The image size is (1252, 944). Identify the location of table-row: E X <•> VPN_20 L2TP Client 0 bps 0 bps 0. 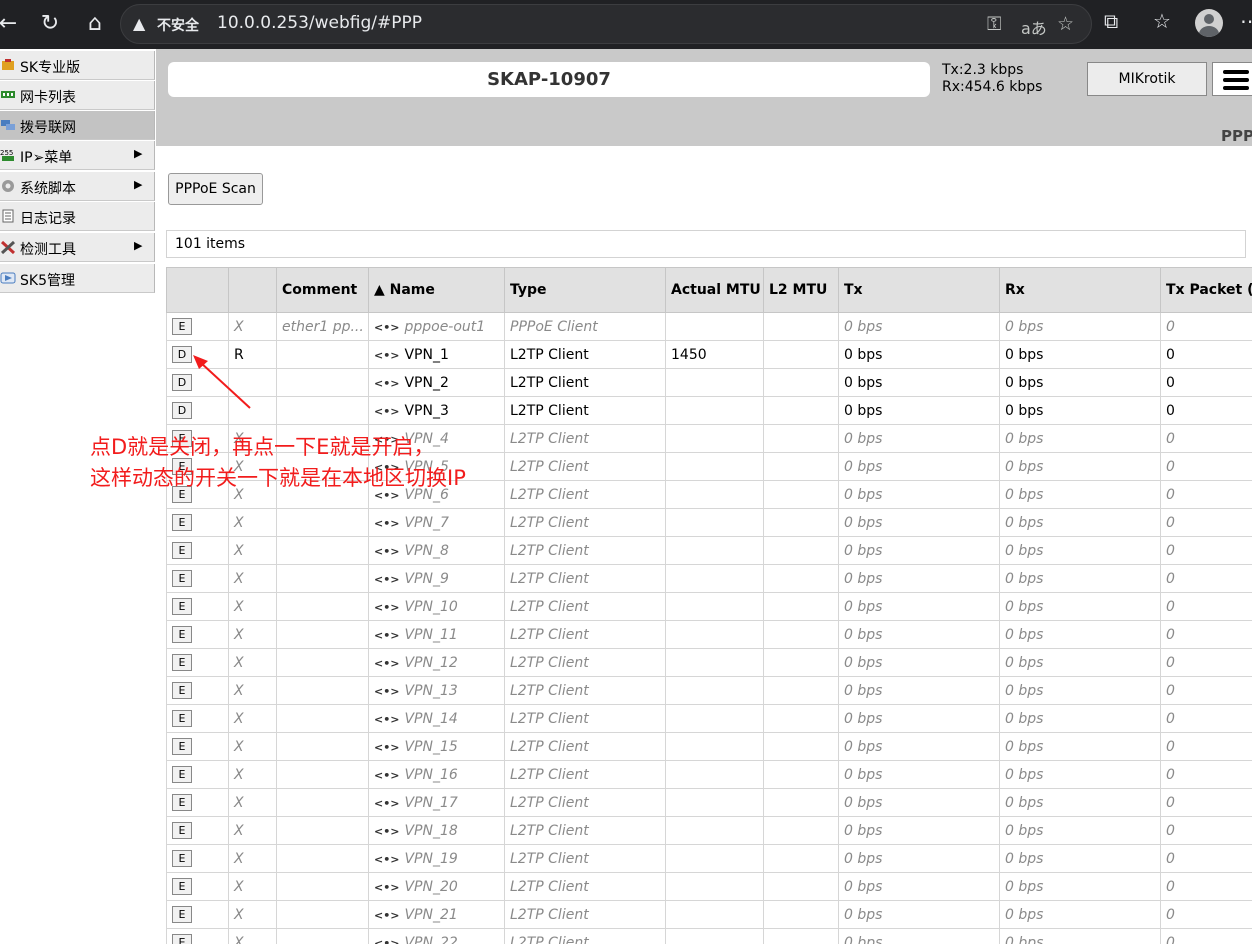
(709, 886).